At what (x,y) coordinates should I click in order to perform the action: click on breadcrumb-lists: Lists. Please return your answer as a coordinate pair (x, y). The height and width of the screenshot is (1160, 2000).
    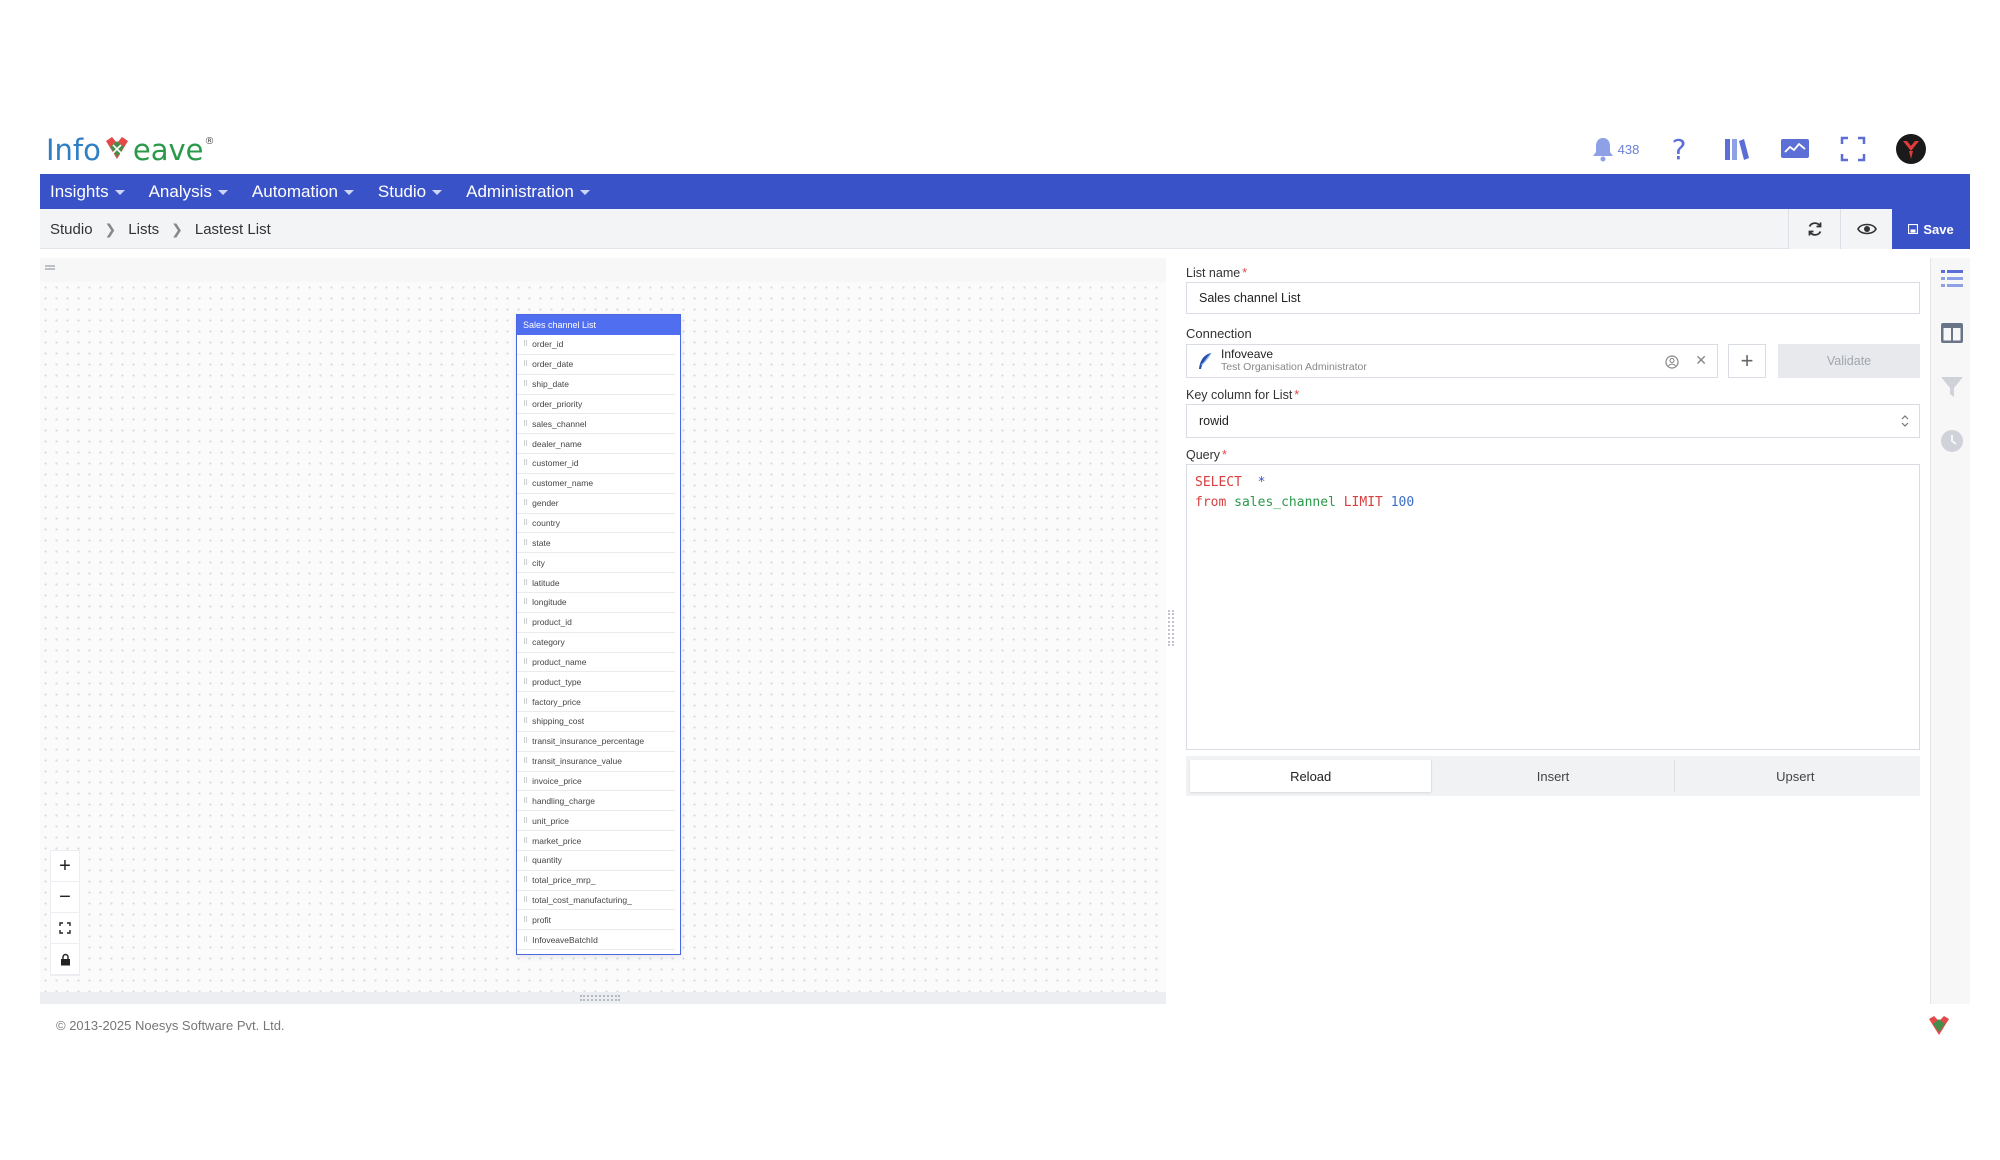
    Looking at the image, I should click on (143, 229).